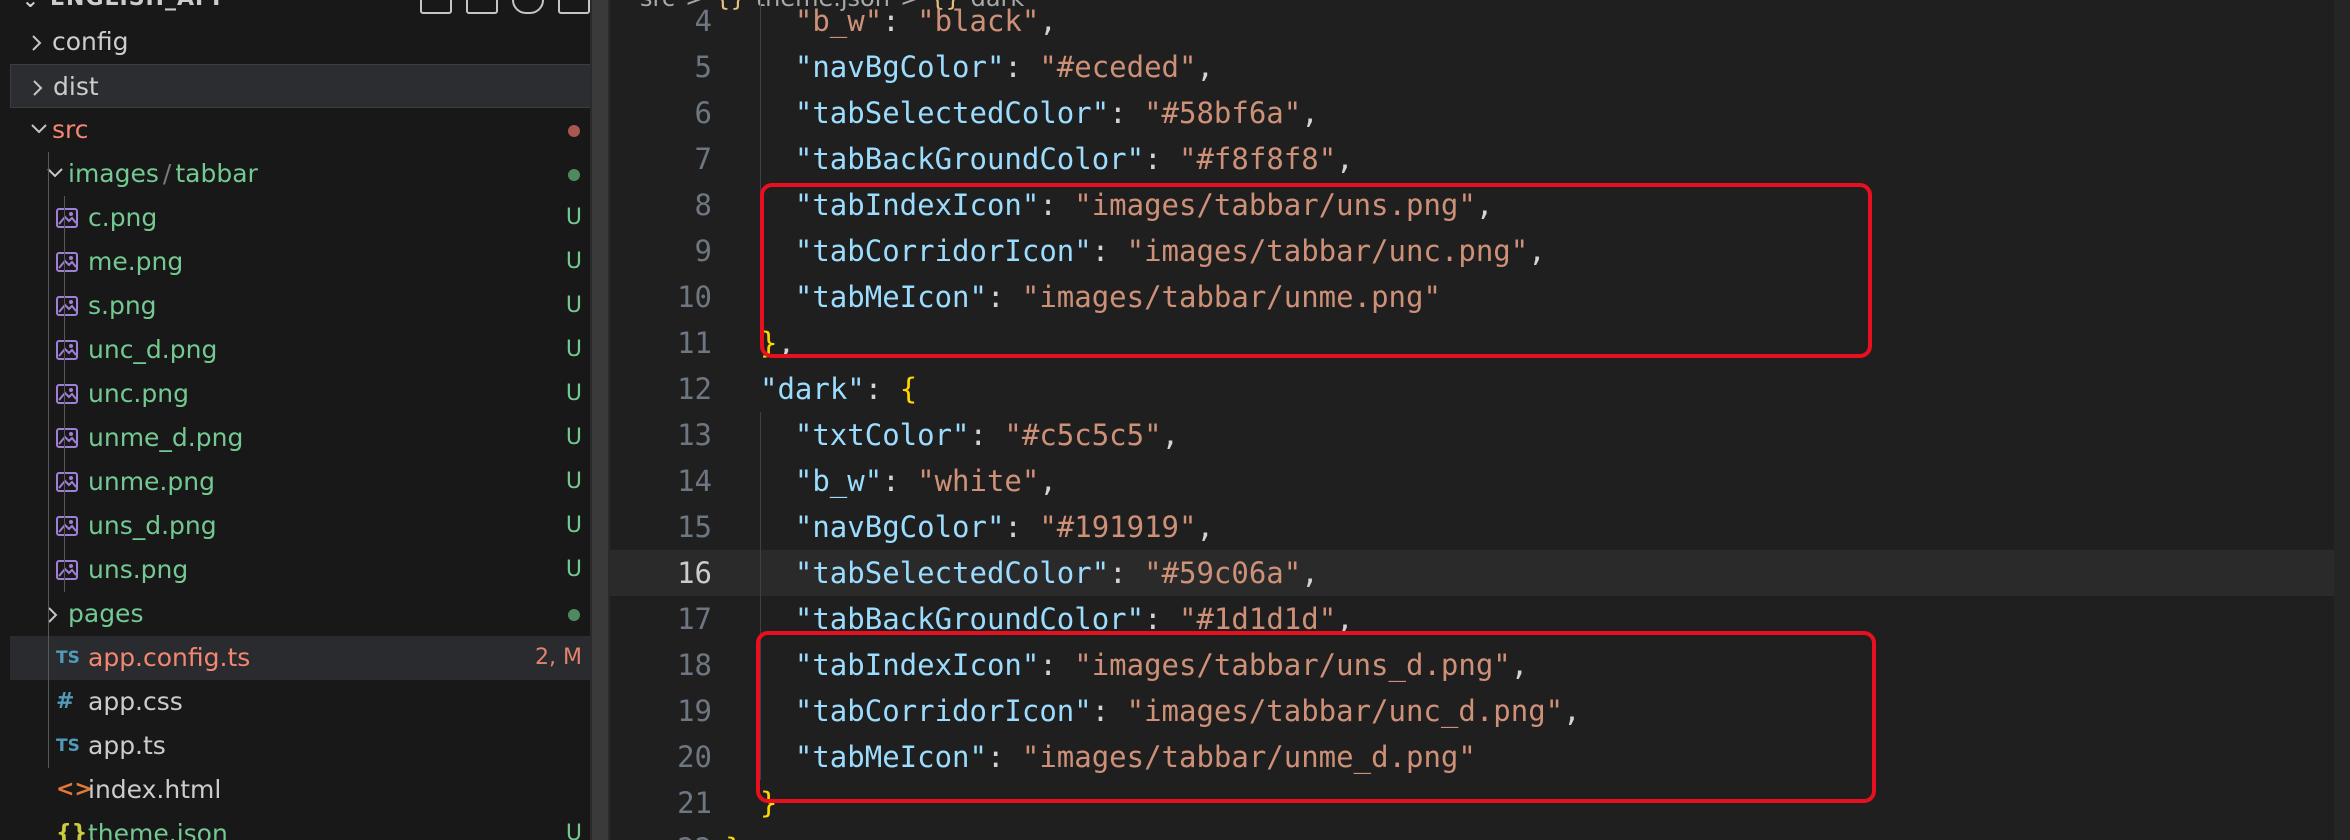 The width and height of the screenshot is (2350, 840). Describe the element at coordinates (899, 67) in the screenshot. I see `json-key: "navBgColor"` at that location.